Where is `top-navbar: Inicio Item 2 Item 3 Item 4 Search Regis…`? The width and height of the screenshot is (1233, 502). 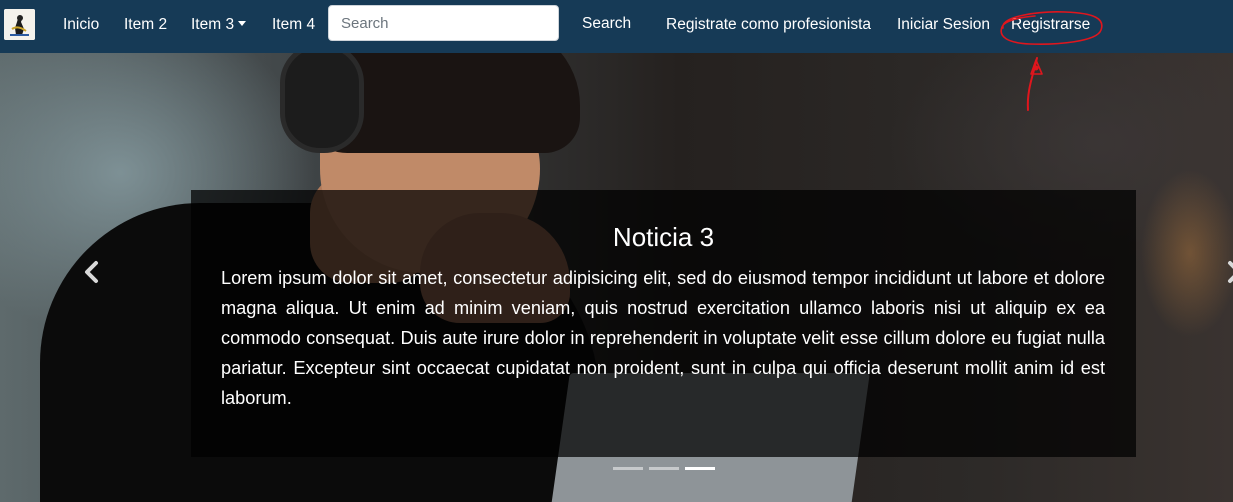 top-navbar: Inicio Item 2 Item 3 Item 4 Search Regis… is located at coordinates (616, 26).